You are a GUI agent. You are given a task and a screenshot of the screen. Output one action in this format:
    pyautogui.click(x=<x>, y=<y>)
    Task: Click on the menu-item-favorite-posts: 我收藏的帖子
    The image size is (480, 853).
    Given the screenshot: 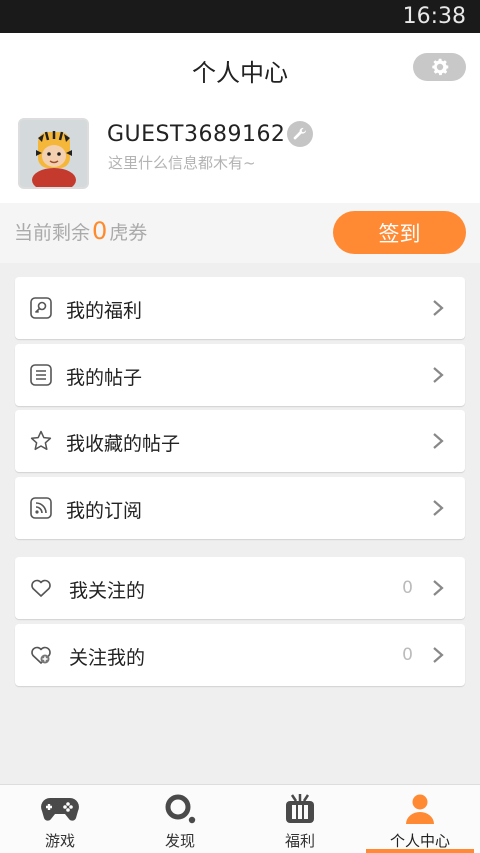 What is the action you would take?
    pyautogui.click(x=240, y=441)
    